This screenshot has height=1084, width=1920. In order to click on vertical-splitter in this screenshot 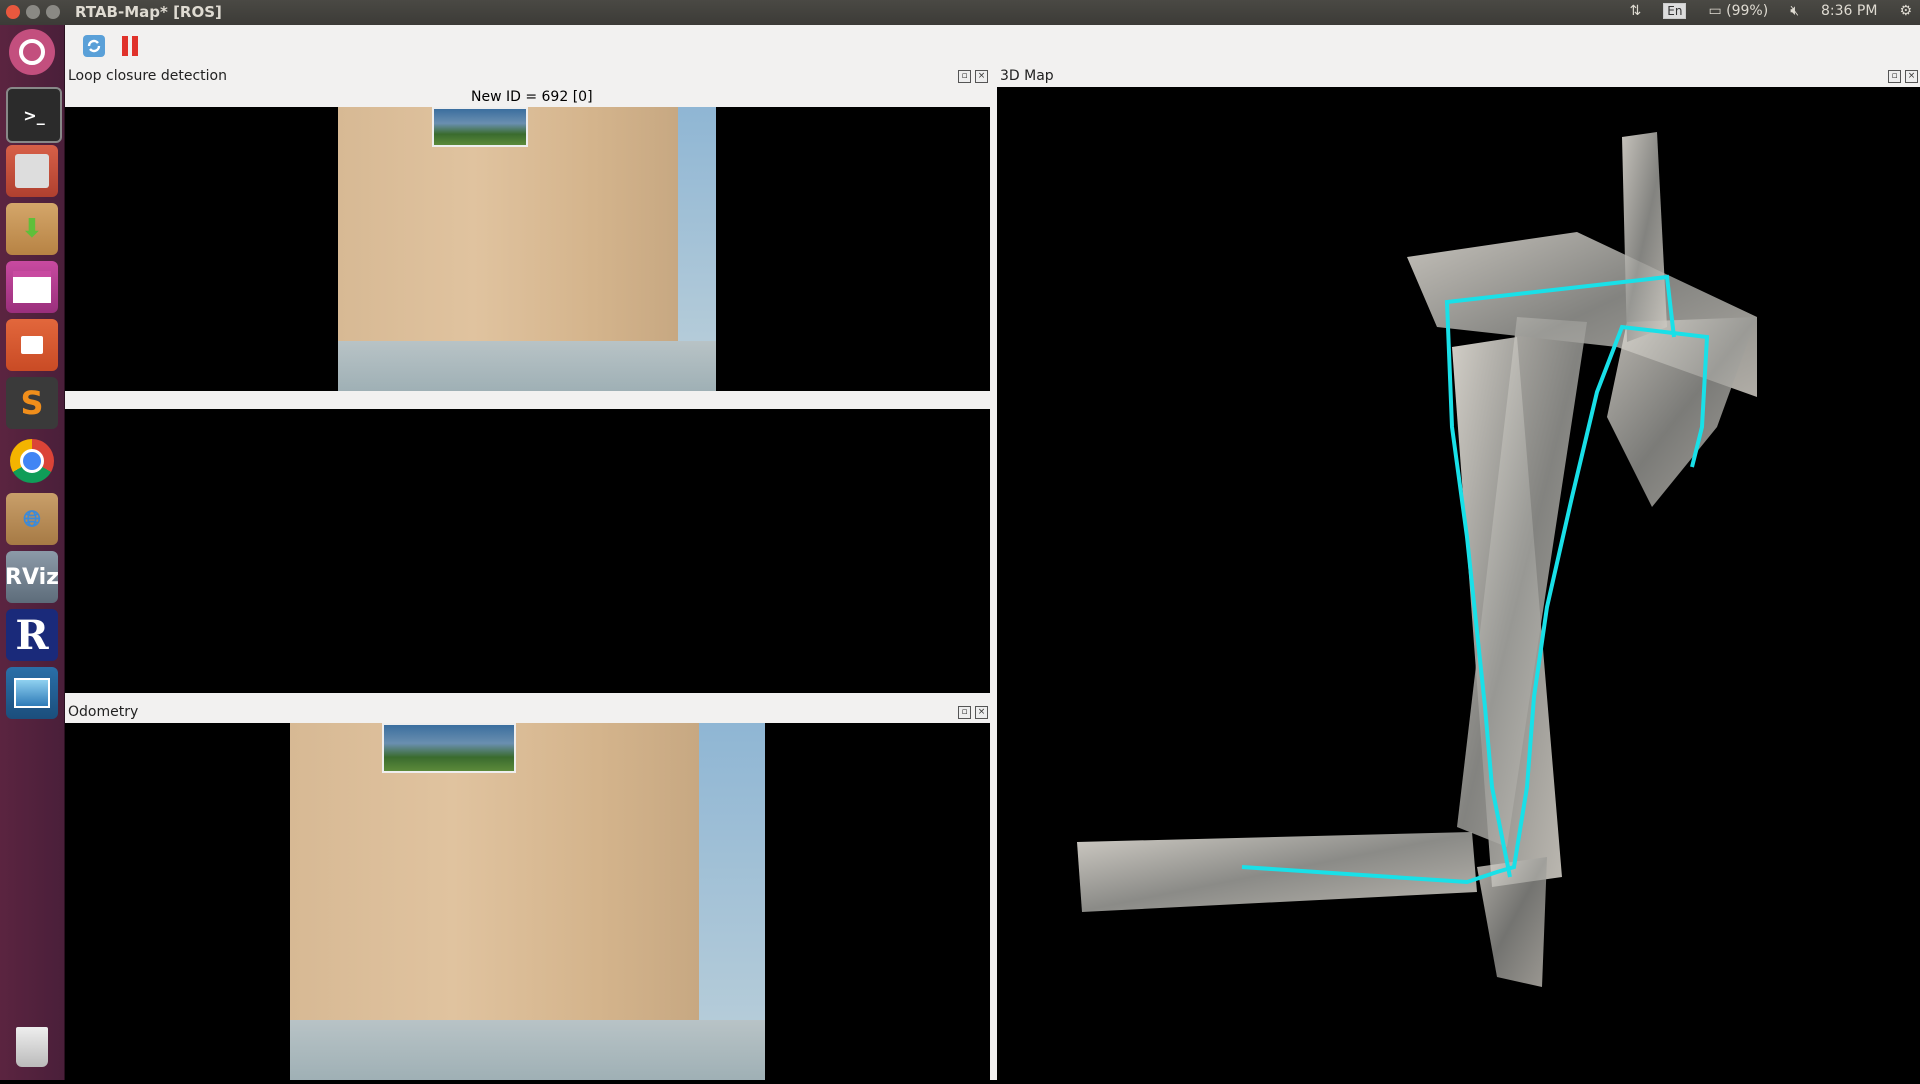, I will do `click(993, 572)`.